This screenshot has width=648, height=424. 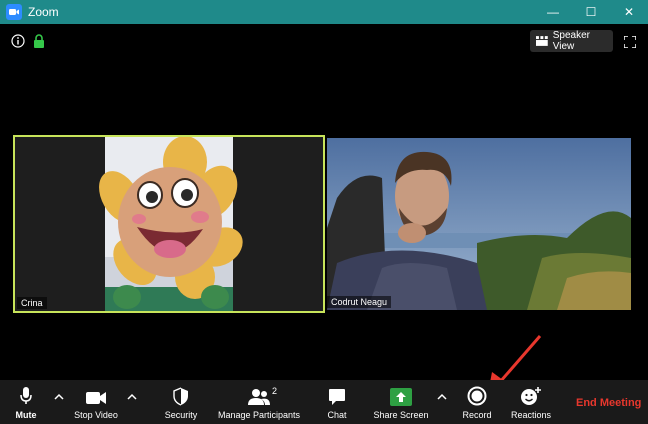 I want to click on reactions-icon, so click(x=531, y=396).